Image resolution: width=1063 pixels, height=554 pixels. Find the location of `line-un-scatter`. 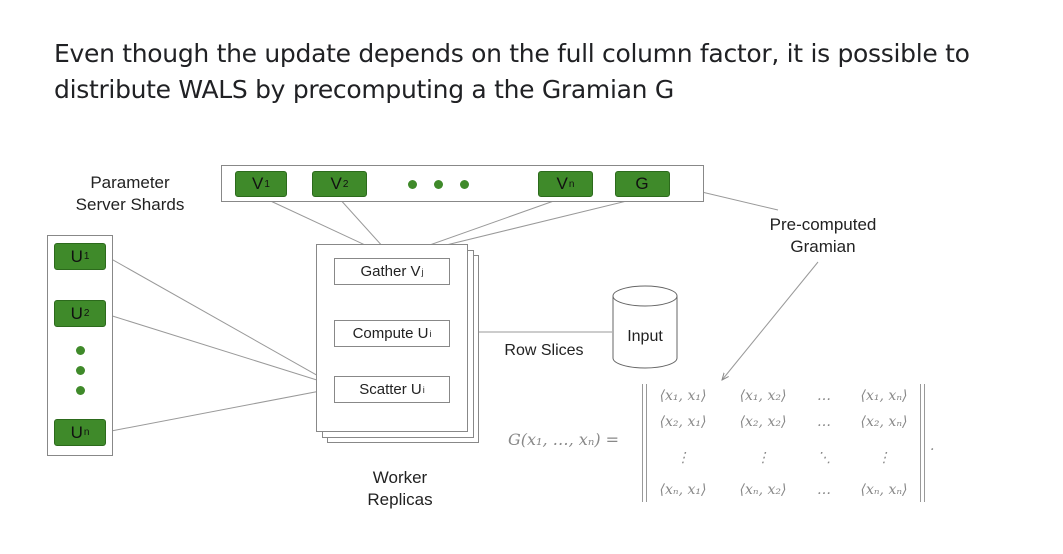

line-un-scatter is located at coordinates (221, 410).